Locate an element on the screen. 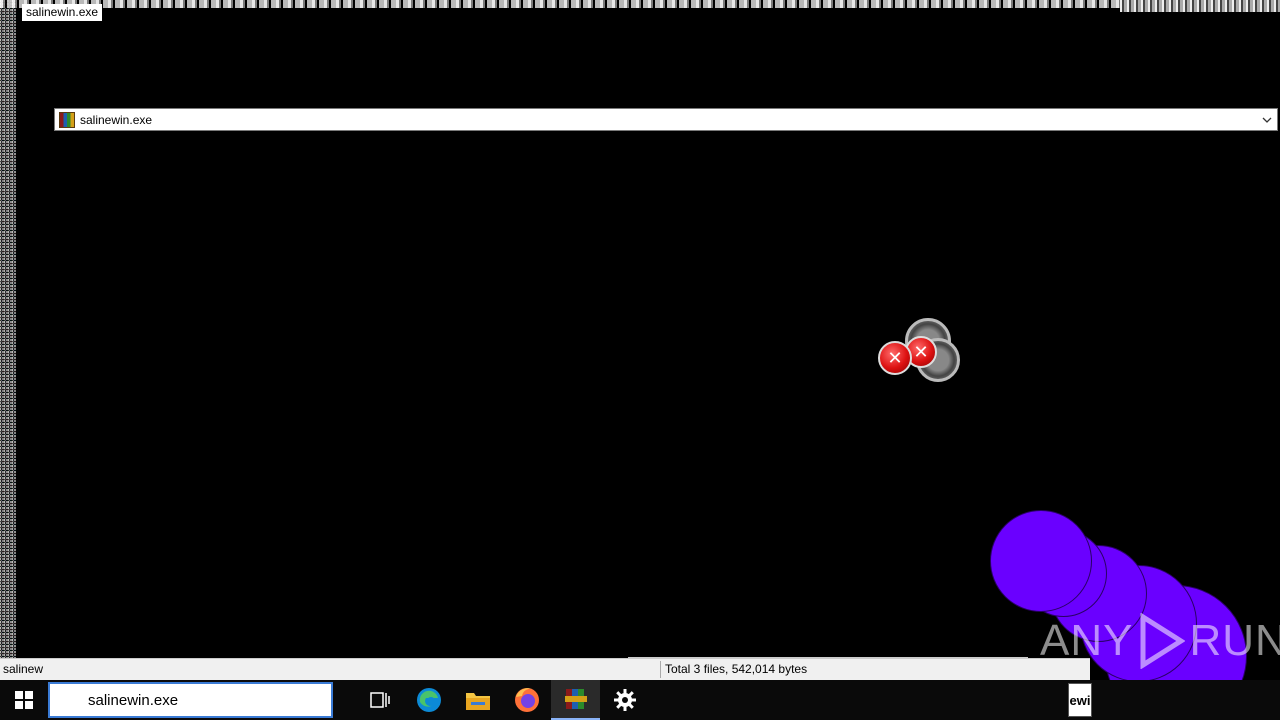  status-divider is located at coordinates (660, 669).